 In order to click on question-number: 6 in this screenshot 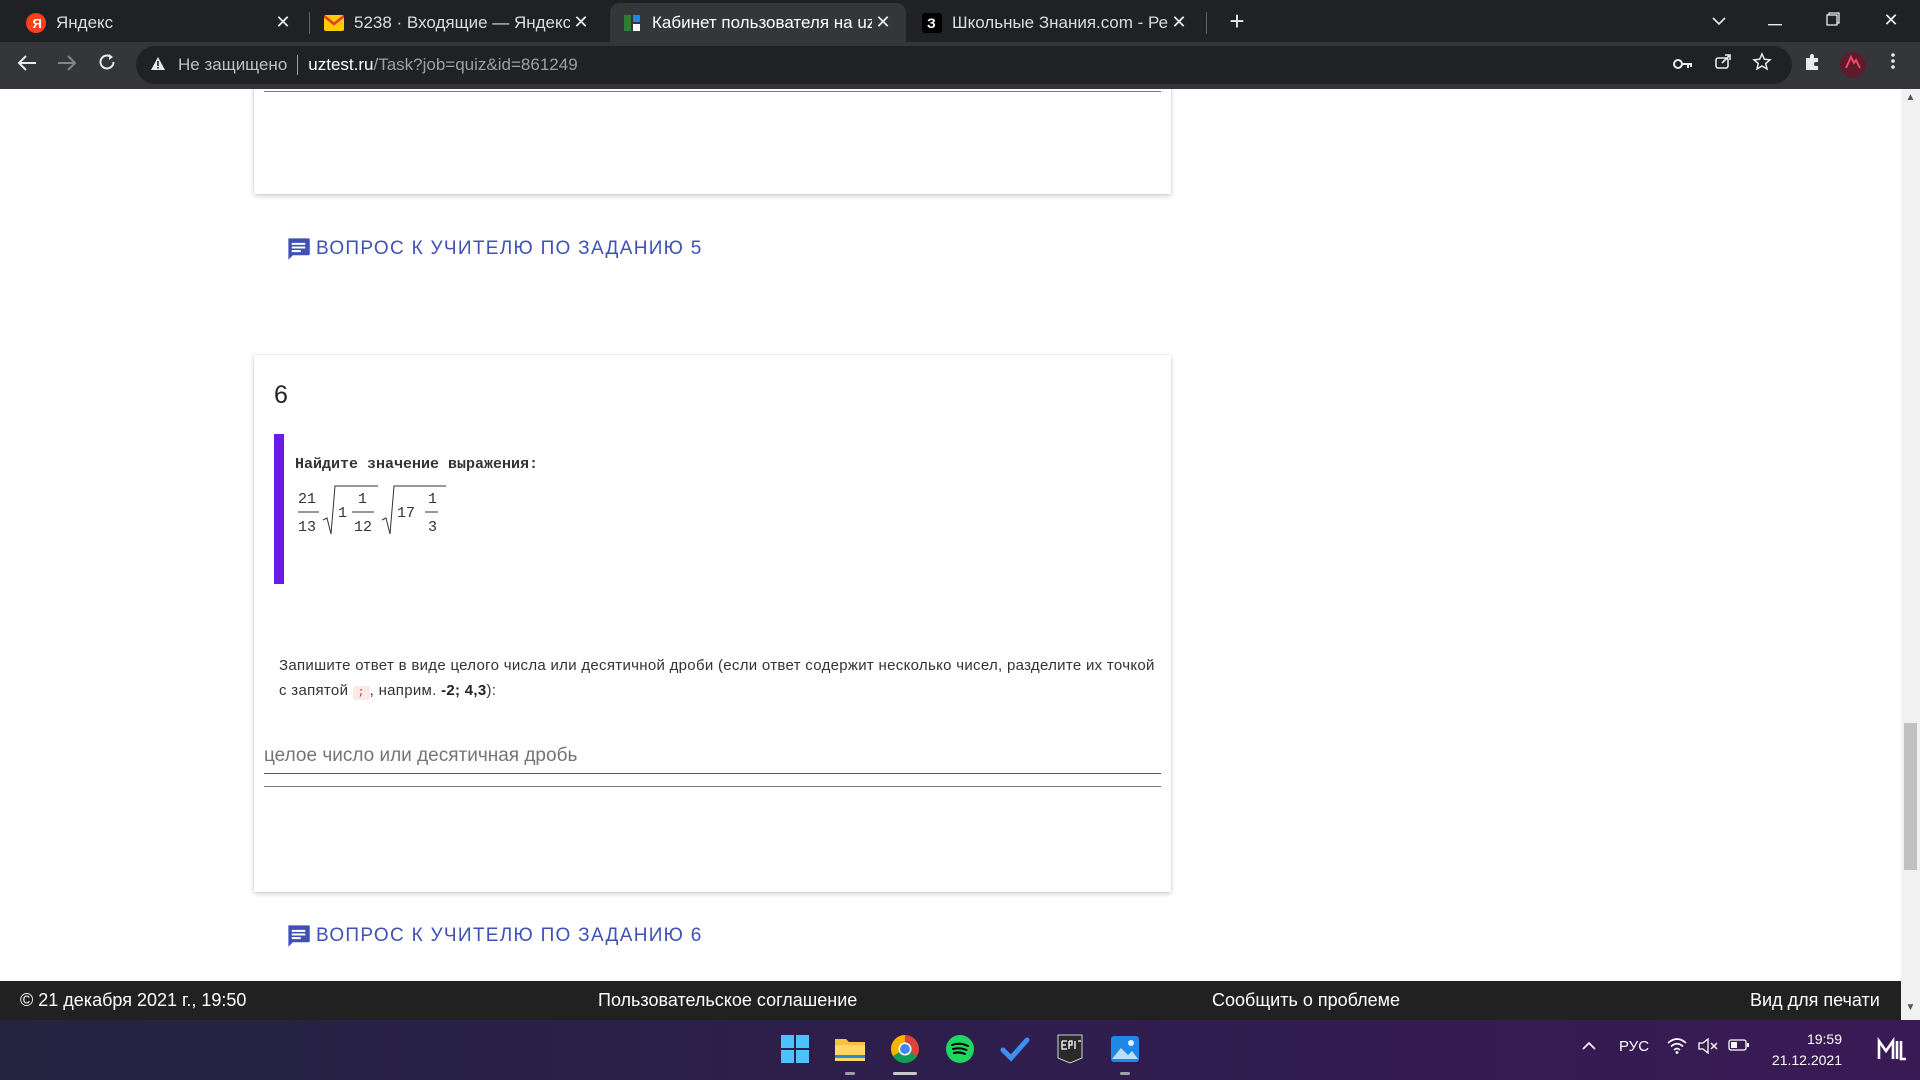, I will do `click(281, 395)`.